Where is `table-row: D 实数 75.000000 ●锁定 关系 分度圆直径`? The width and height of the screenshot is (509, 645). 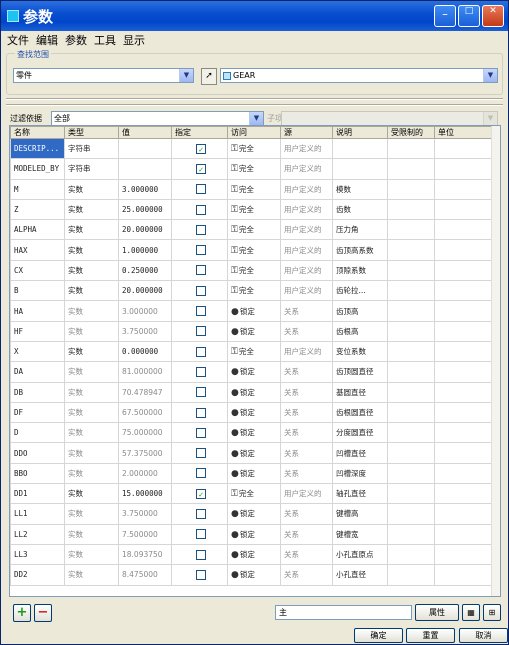
table-row: D 实数 75.000000 ●锁定 关系 分度圆直径 is located at coordinates (251, 433).